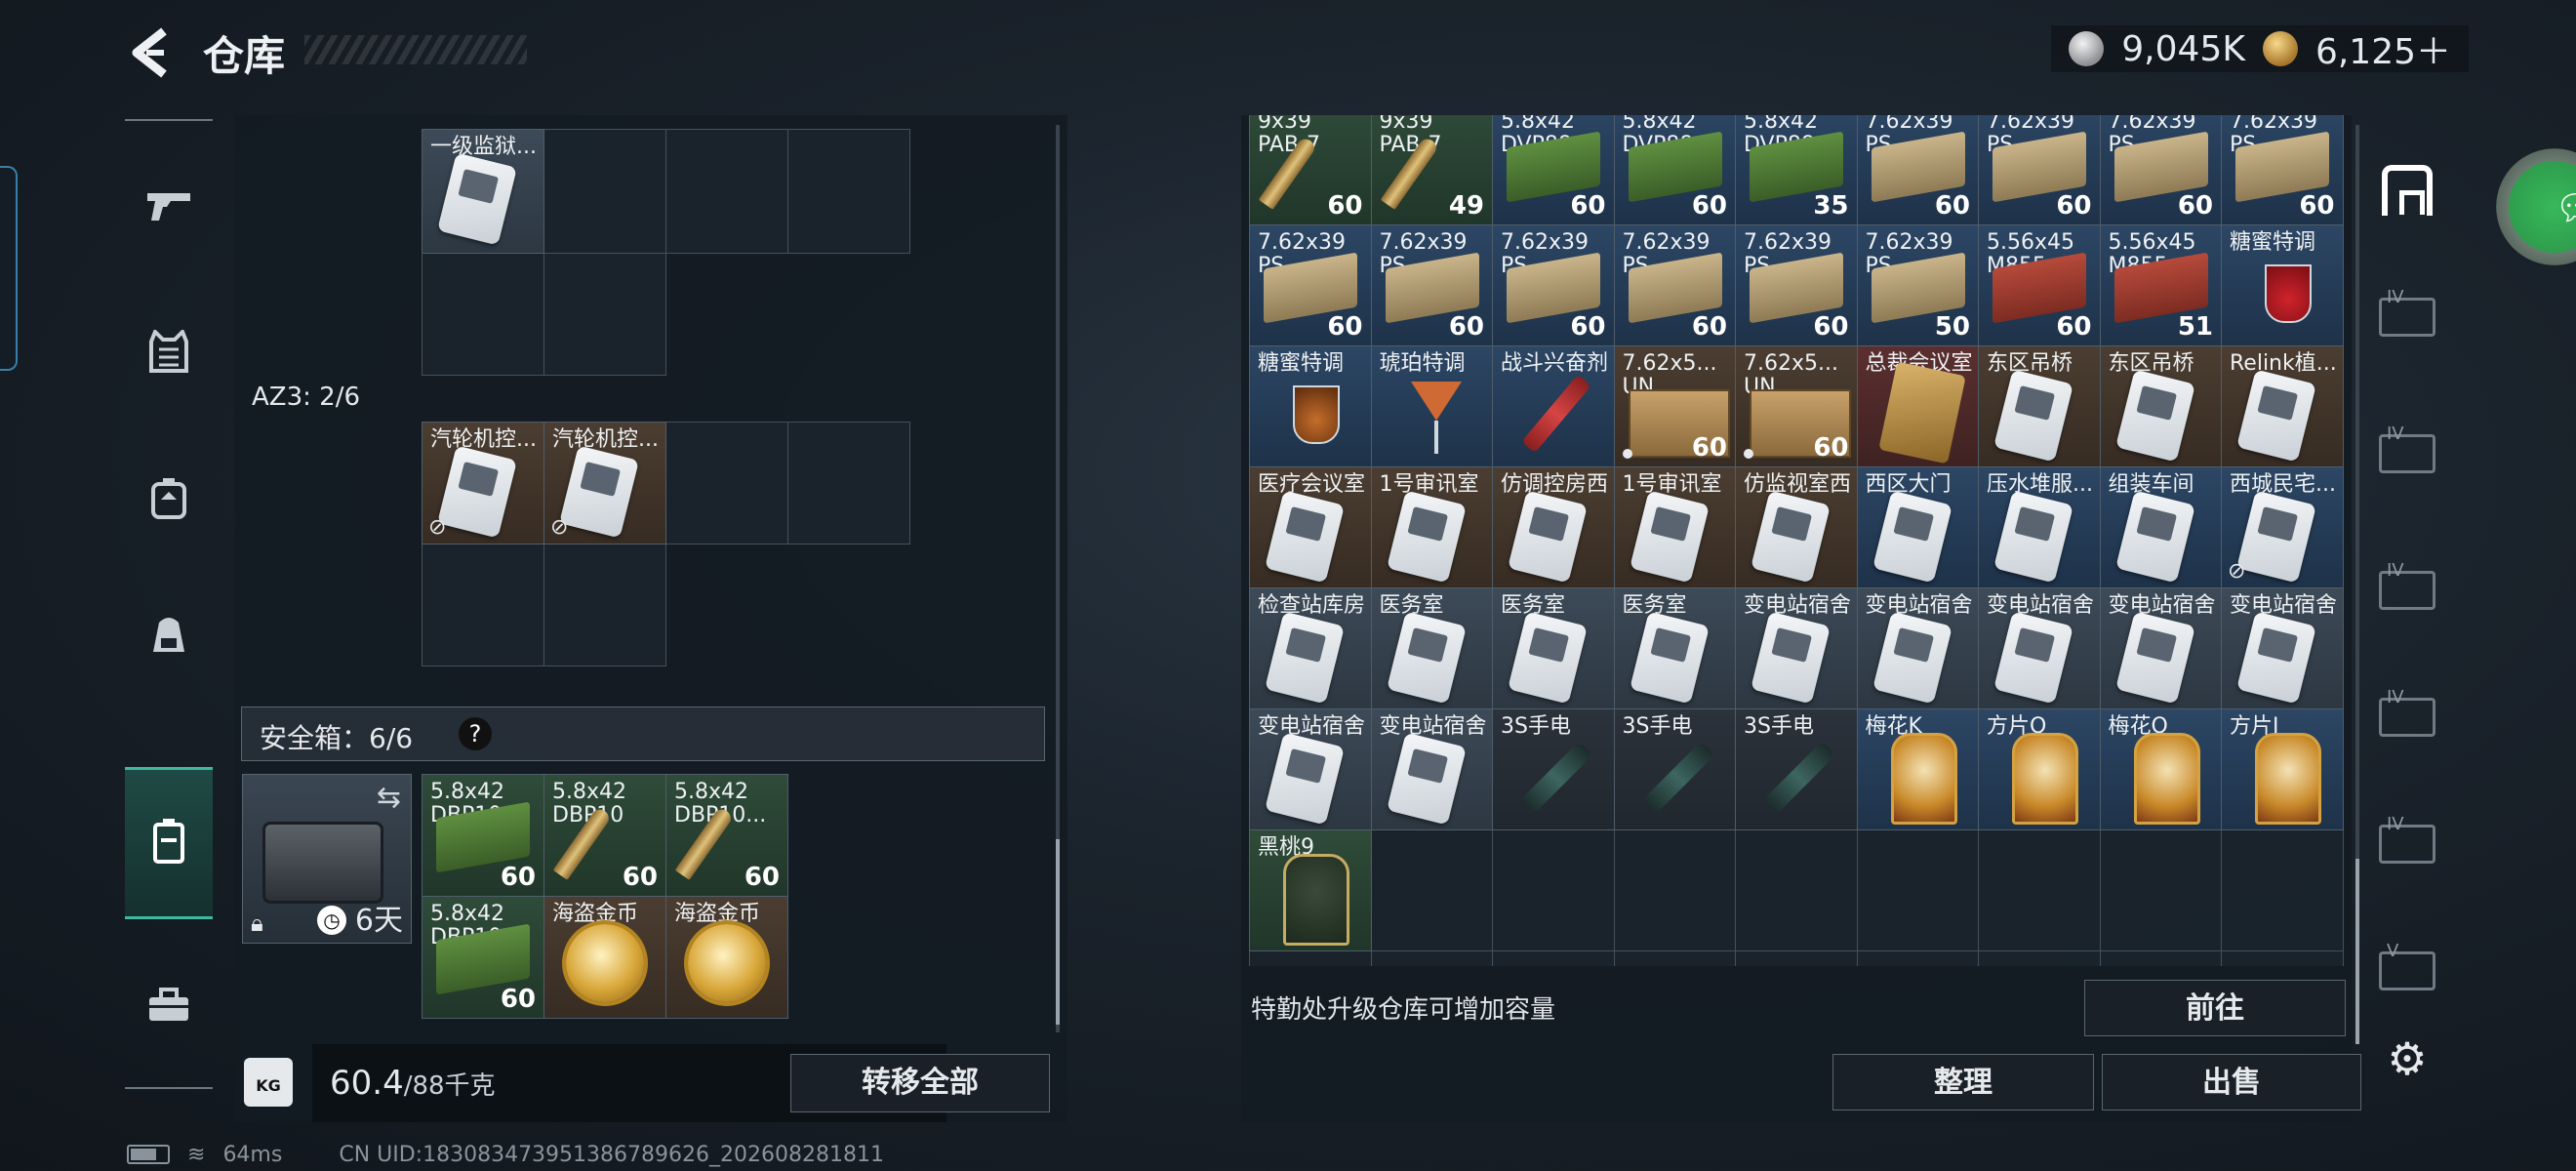 The height and width of the screenshot is (1171, 2576). I want to click on inventory-item: 医疗会议室, so click(1310, 527).